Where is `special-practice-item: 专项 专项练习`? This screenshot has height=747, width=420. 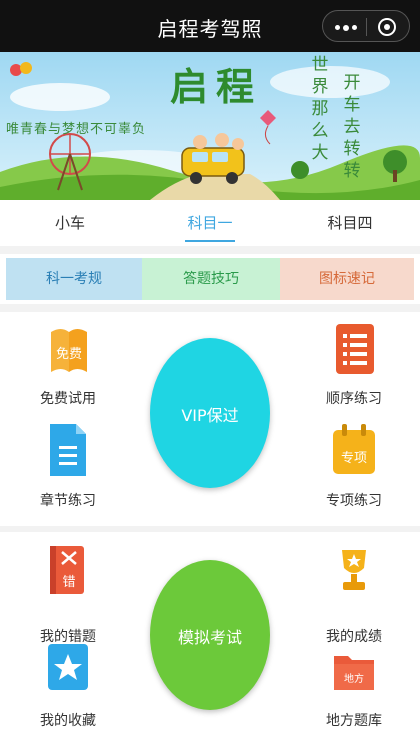 special-practice-item: 专项 专项练习 is located at coordinates (354, 468).